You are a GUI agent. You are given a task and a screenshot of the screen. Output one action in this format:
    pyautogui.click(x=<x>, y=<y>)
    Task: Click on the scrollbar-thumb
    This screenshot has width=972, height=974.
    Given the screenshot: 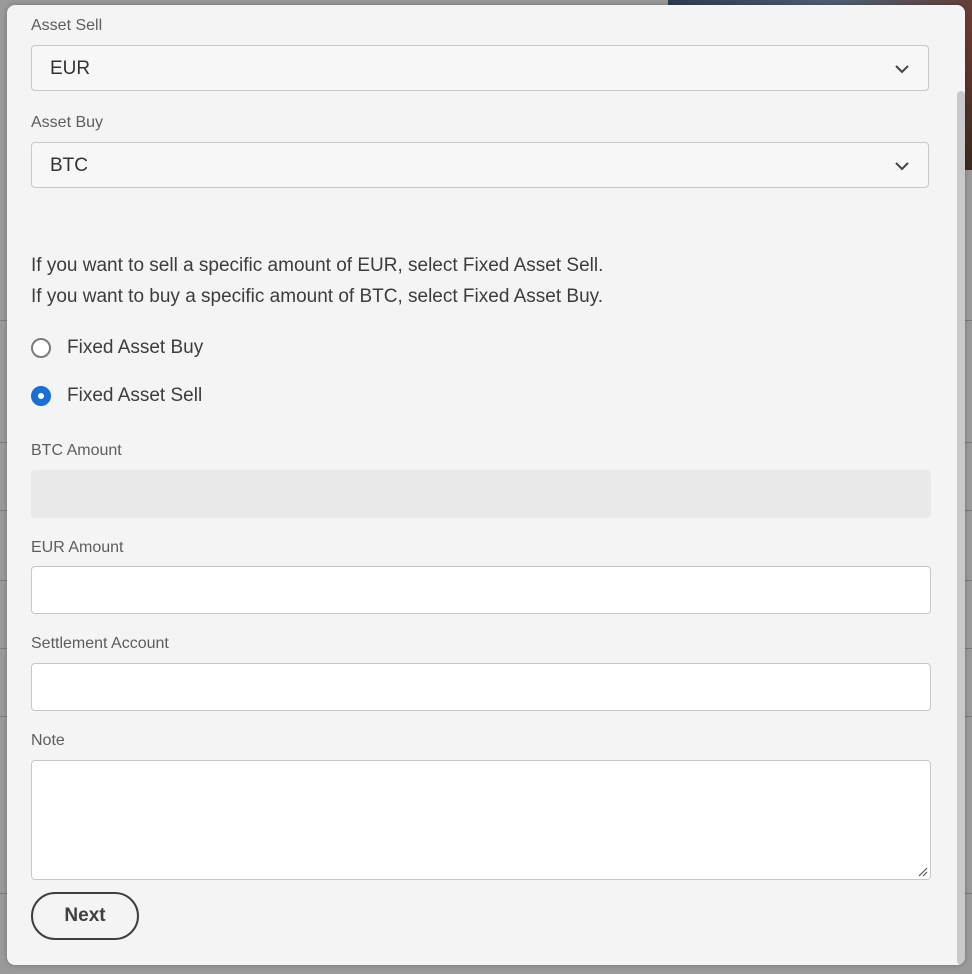 What is the action you would take?
    pyautogui.click(x=961, y=528)
    